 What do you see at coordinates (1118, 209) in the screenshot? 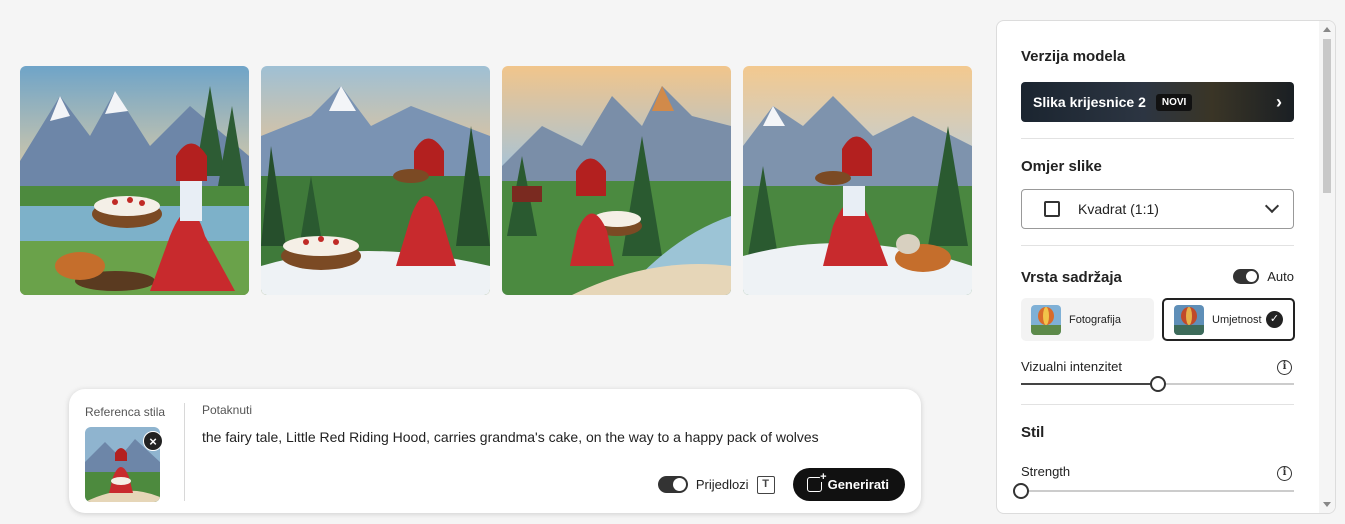
I see `aspect-ratio-value: Kvadrat (1:1)` at bounding box center [1118, 209].